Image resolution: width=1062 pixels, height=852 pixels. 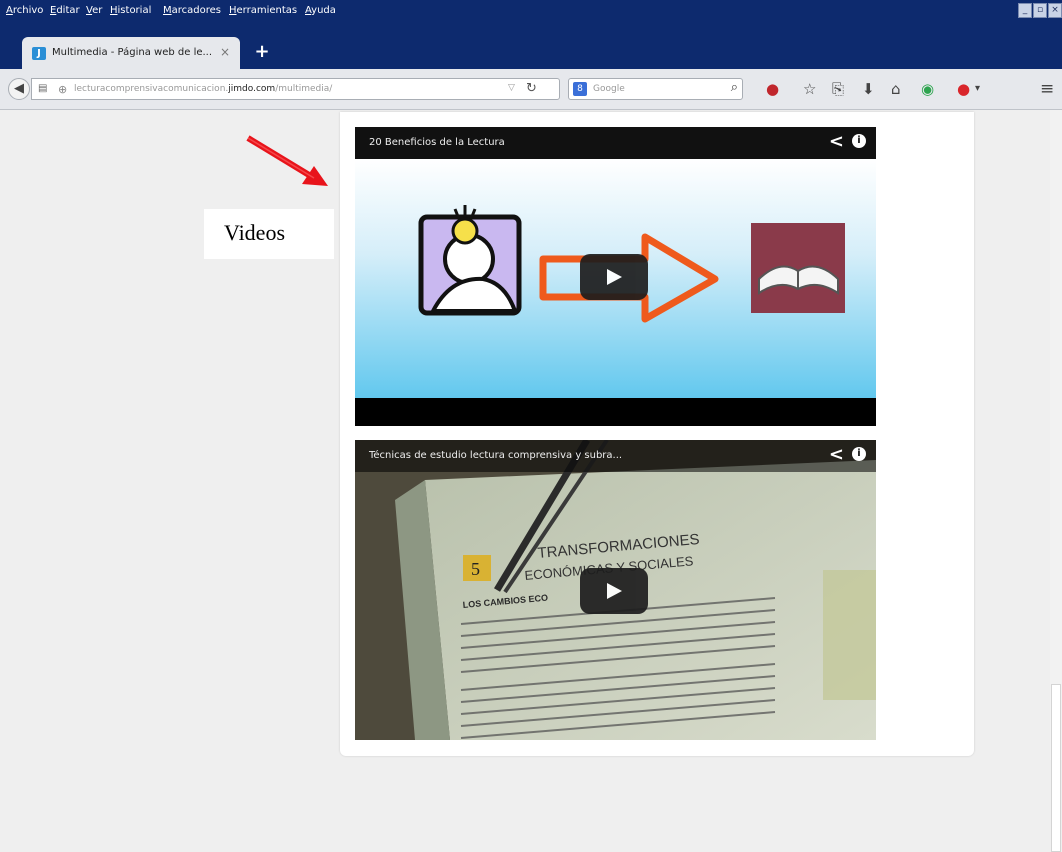 What do you see at coordinates (320, 10) in the screenshot?
I see `menu-ayuda: Ayuda` at bounding box center [320, 10].